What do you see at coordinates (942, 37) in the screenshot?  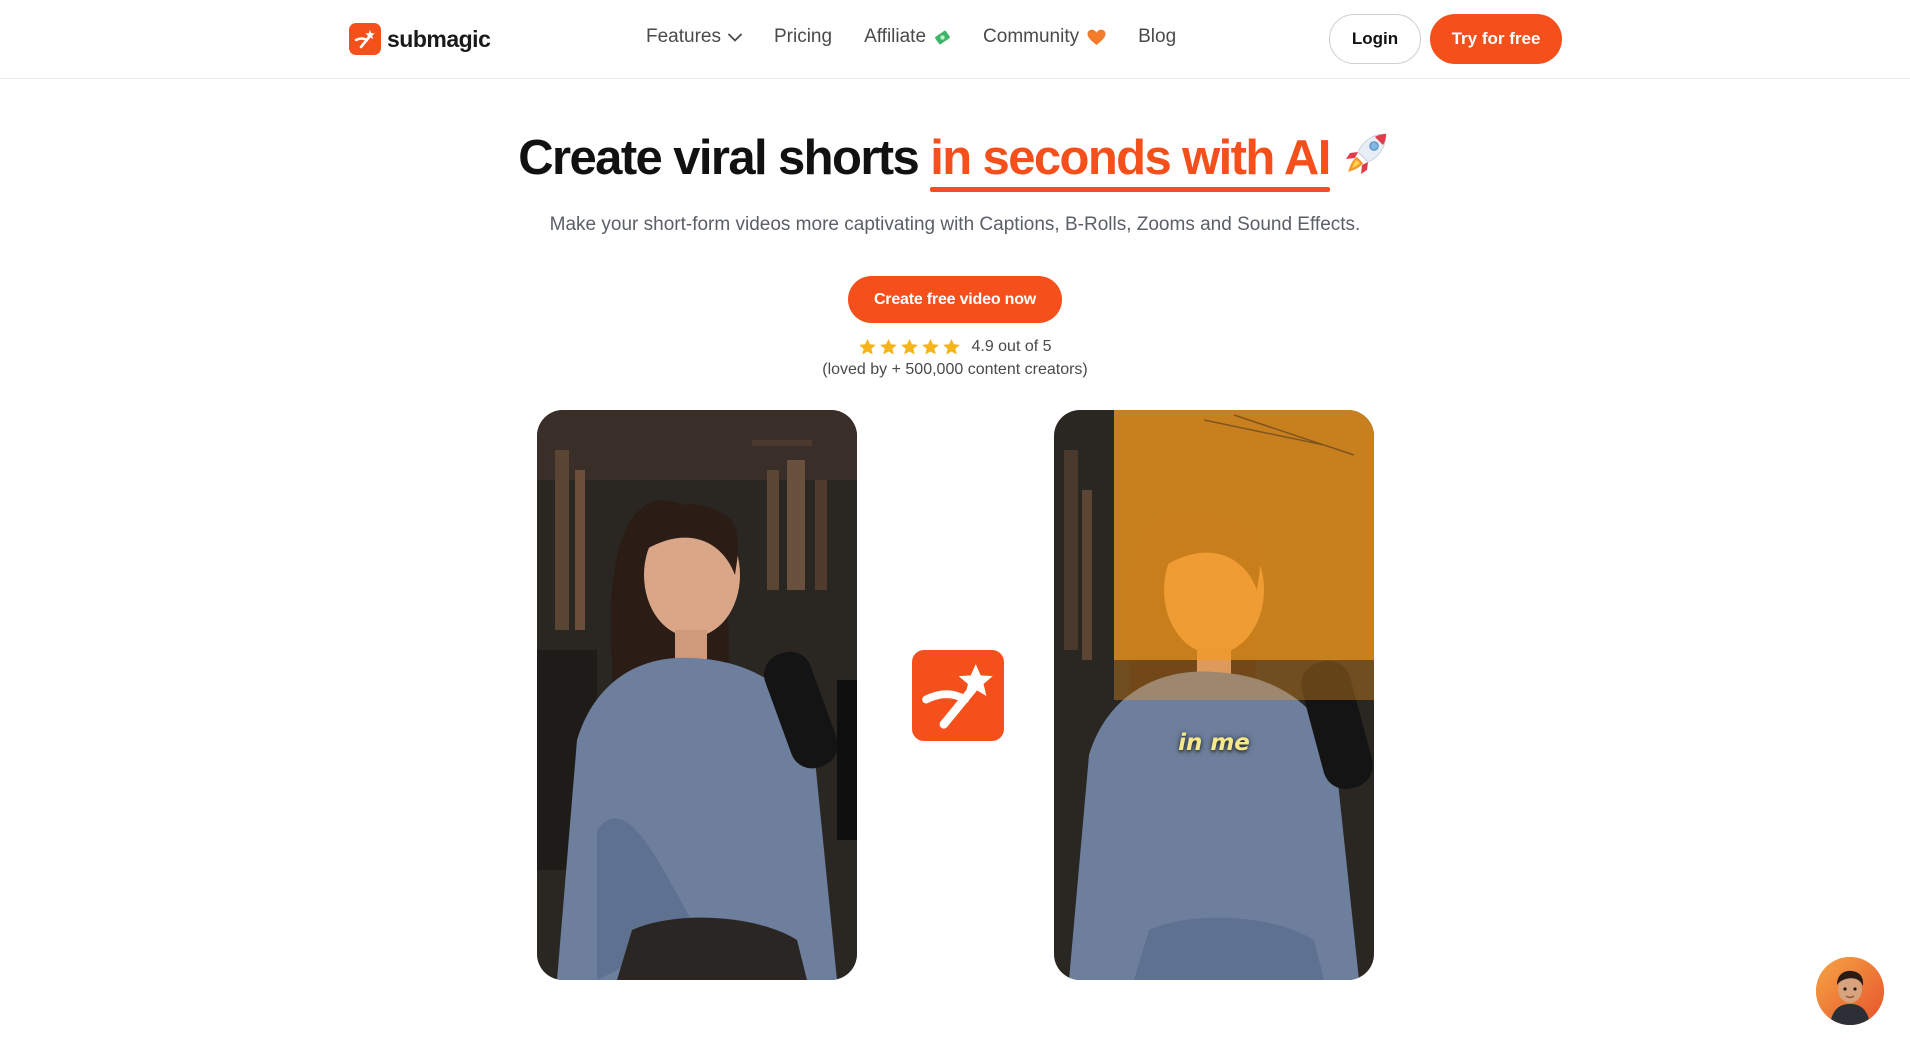 I see `money-emoji-icon` at bounding box center [942, 37].